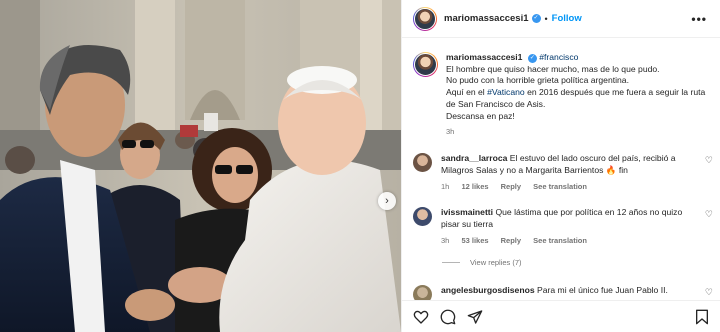  What do you see at coordinates (475, 317) in the screenshot?
I see `share-icon` at bounding box center [475, 317].